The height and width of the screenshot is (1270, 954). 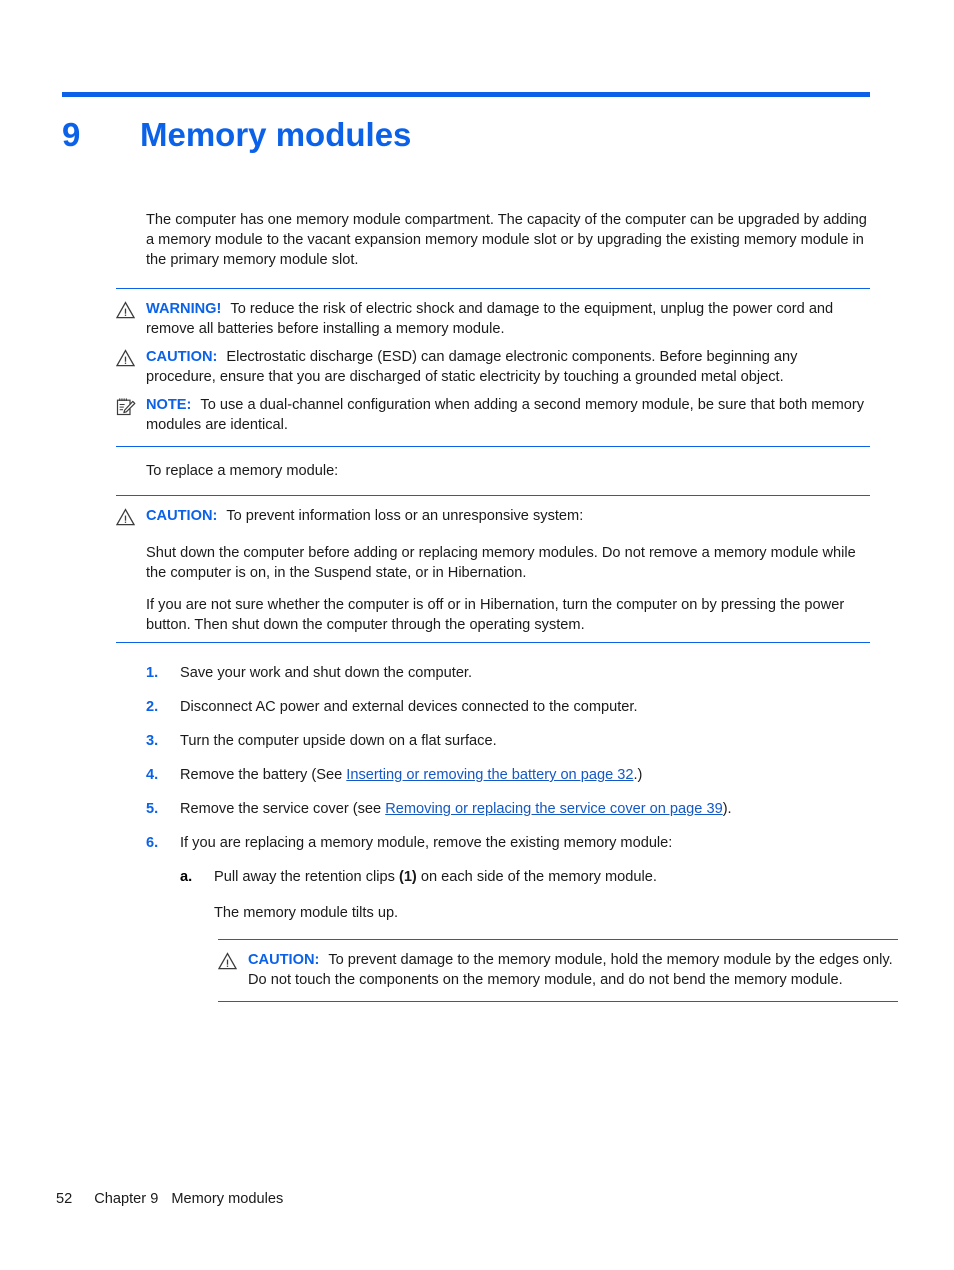 What do you see at coordinates (126, 1199) in the screenshot?
I see `footer-chapter-label: Chapter 9` at bounding box center [126, 1199].